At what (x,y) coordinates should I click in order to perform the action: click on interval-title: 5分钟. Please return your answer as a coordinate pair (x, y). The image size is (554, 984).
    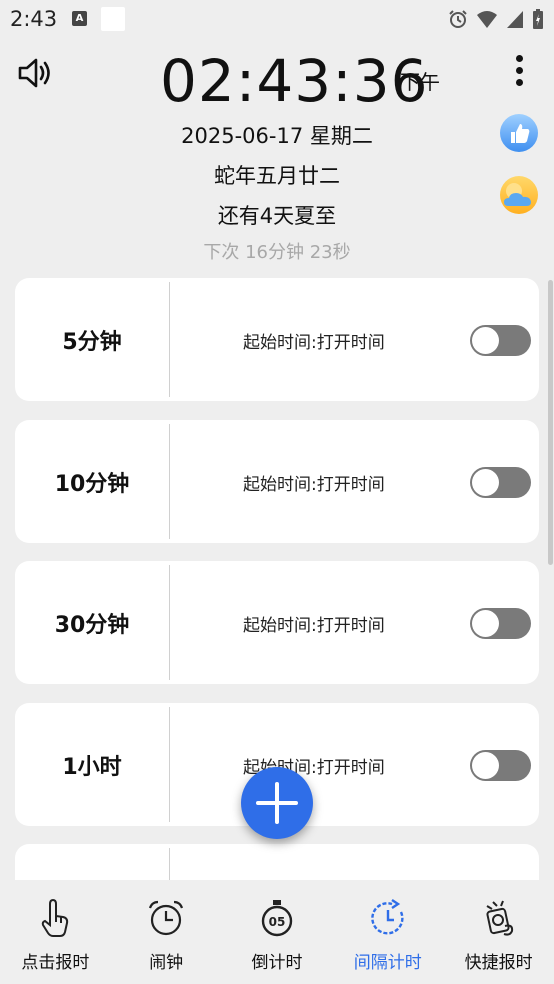
    Looking at the image, I should click on (92, 342).